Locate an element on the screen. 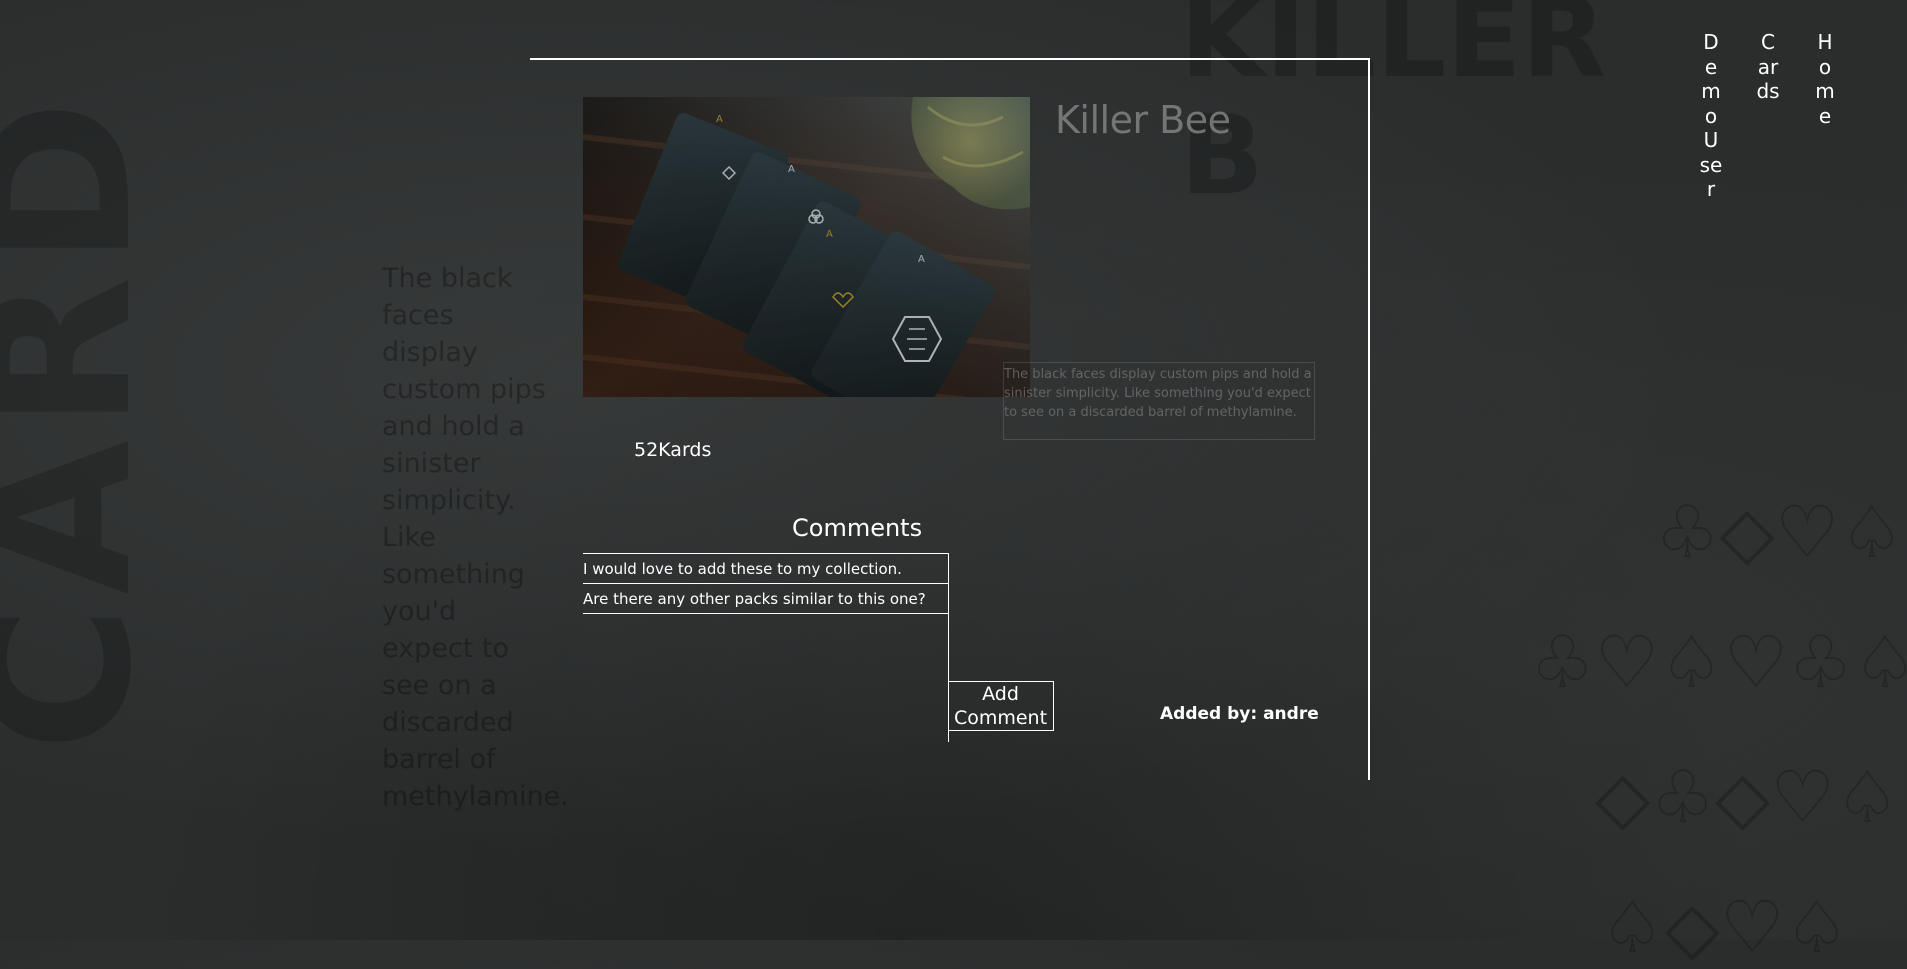 This screenshot has width=1907, height=969. background-suits-row: ♧◇♡♤ is located at coordinates (1780, 532).